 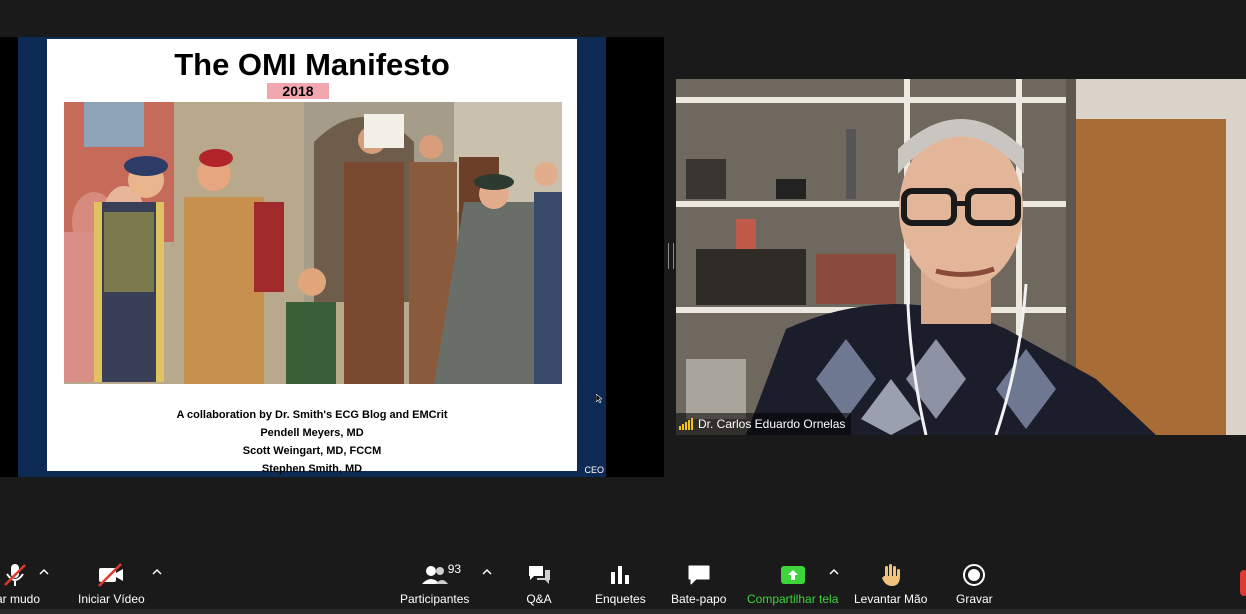 I want to click on mute-options-caret-icon, so click(x=44, y=572).